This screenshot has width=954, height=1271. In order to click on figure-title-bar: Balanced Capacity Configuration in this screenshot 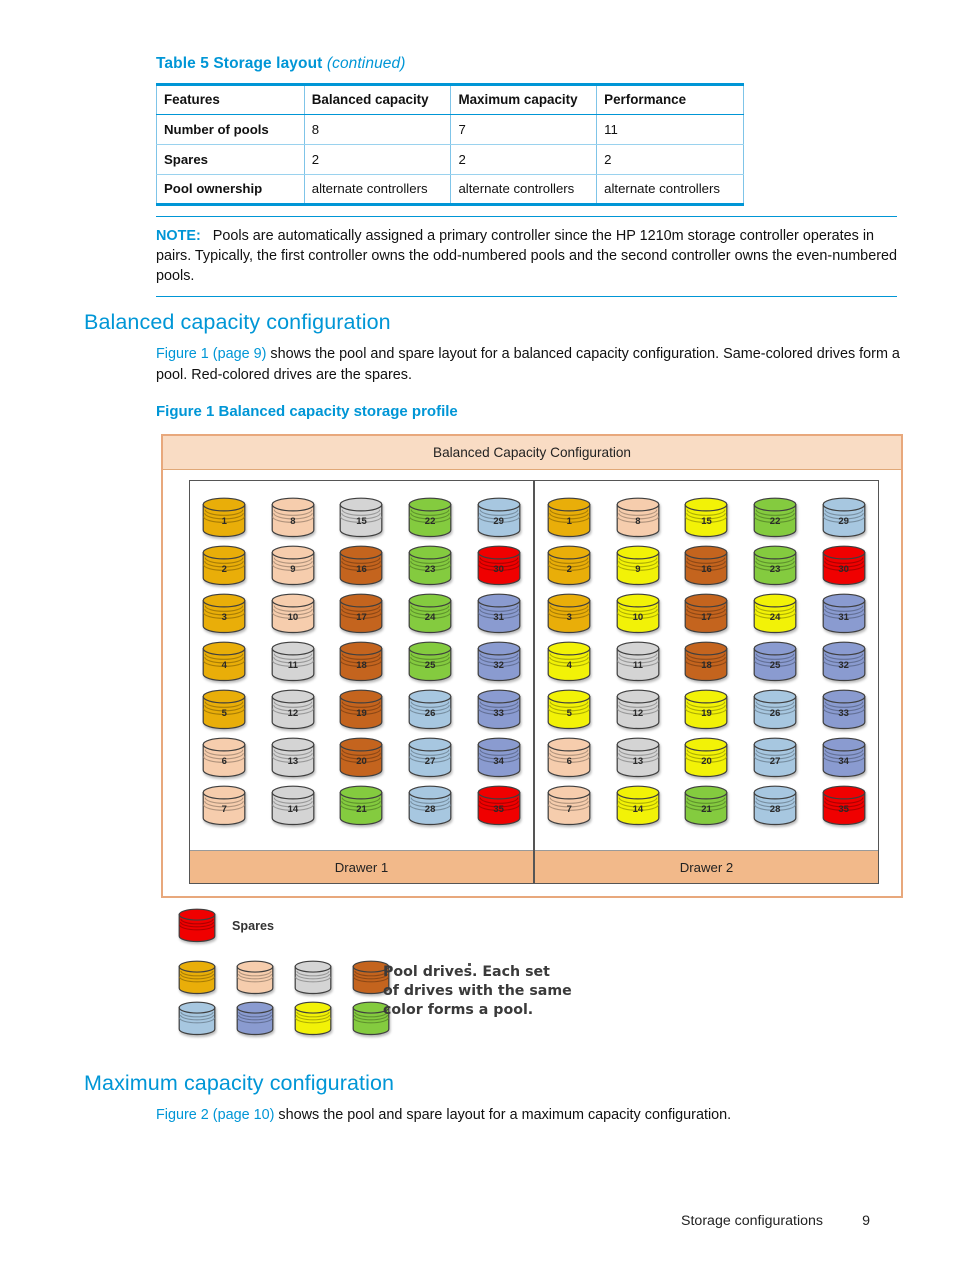, I will do `click(532, 453)`.